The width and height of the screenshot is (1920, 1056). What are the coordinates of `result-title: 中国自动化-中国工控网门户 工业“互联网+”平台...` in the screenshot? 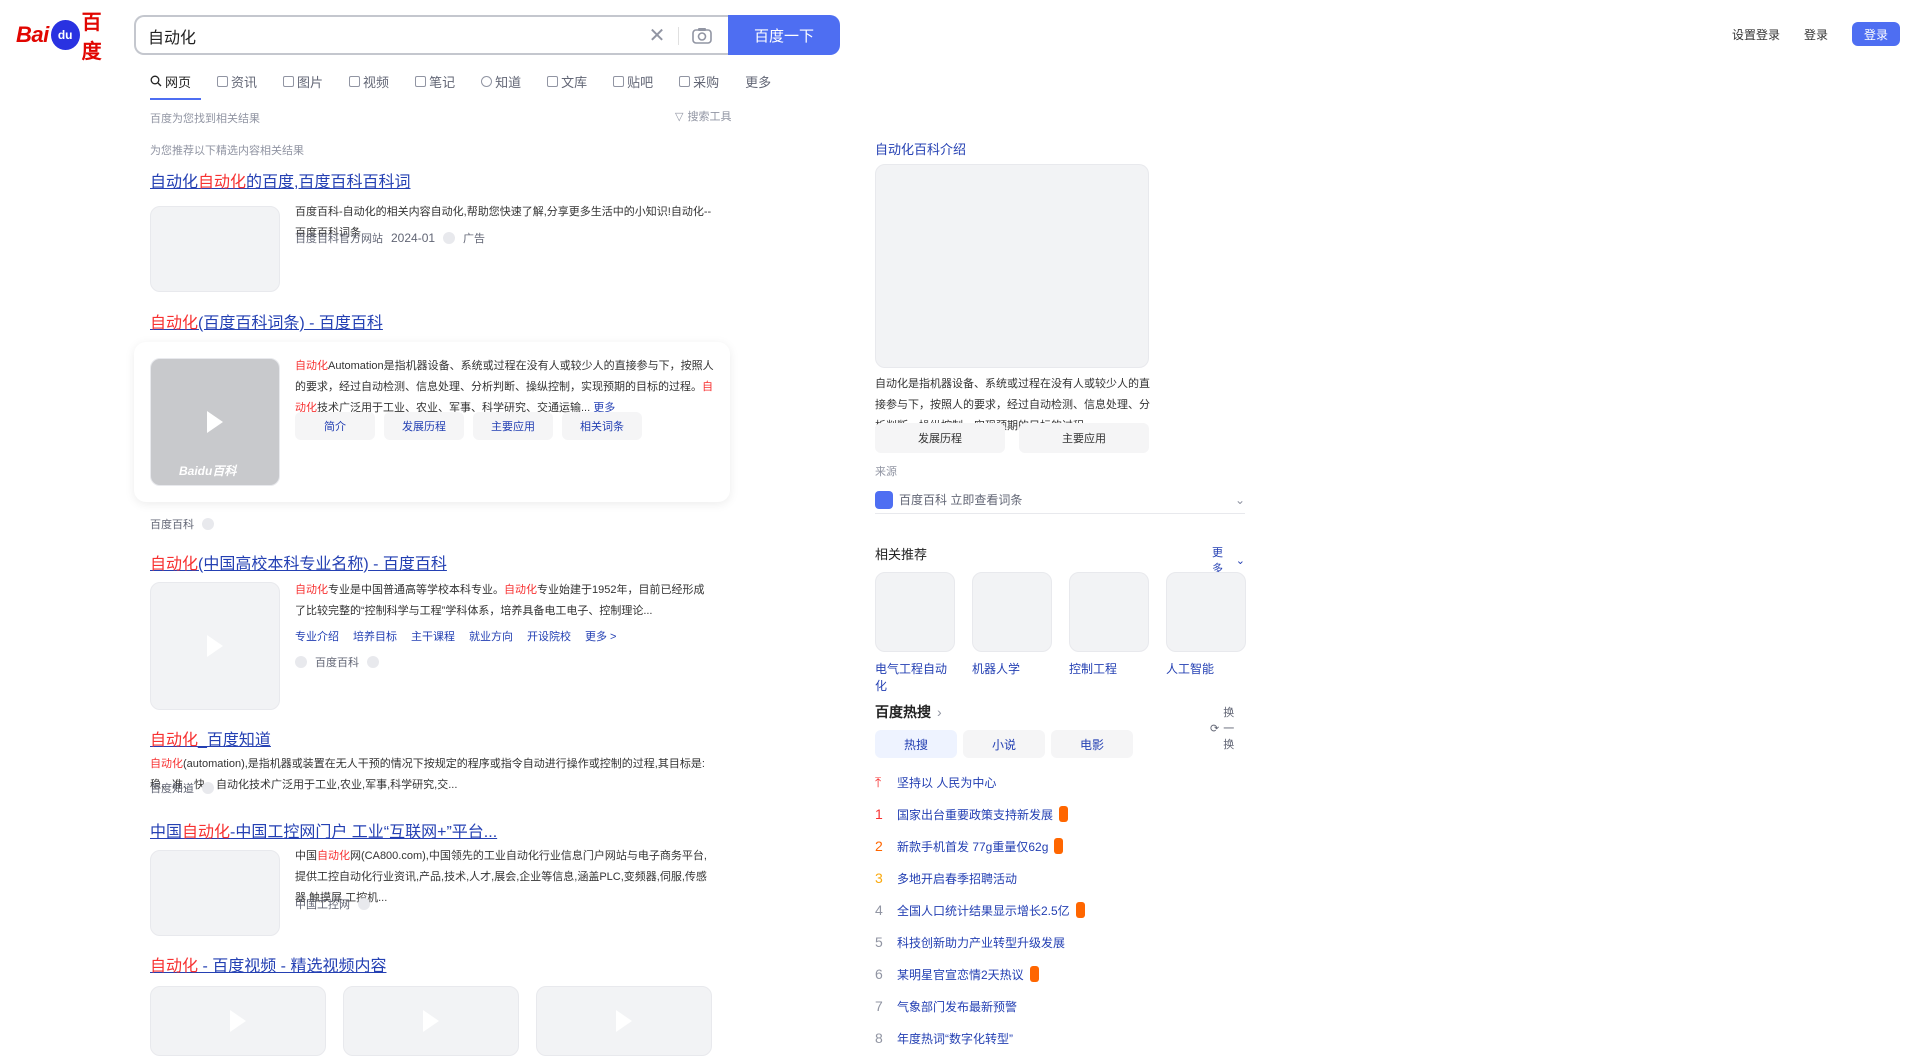 It's located at (323, 832).